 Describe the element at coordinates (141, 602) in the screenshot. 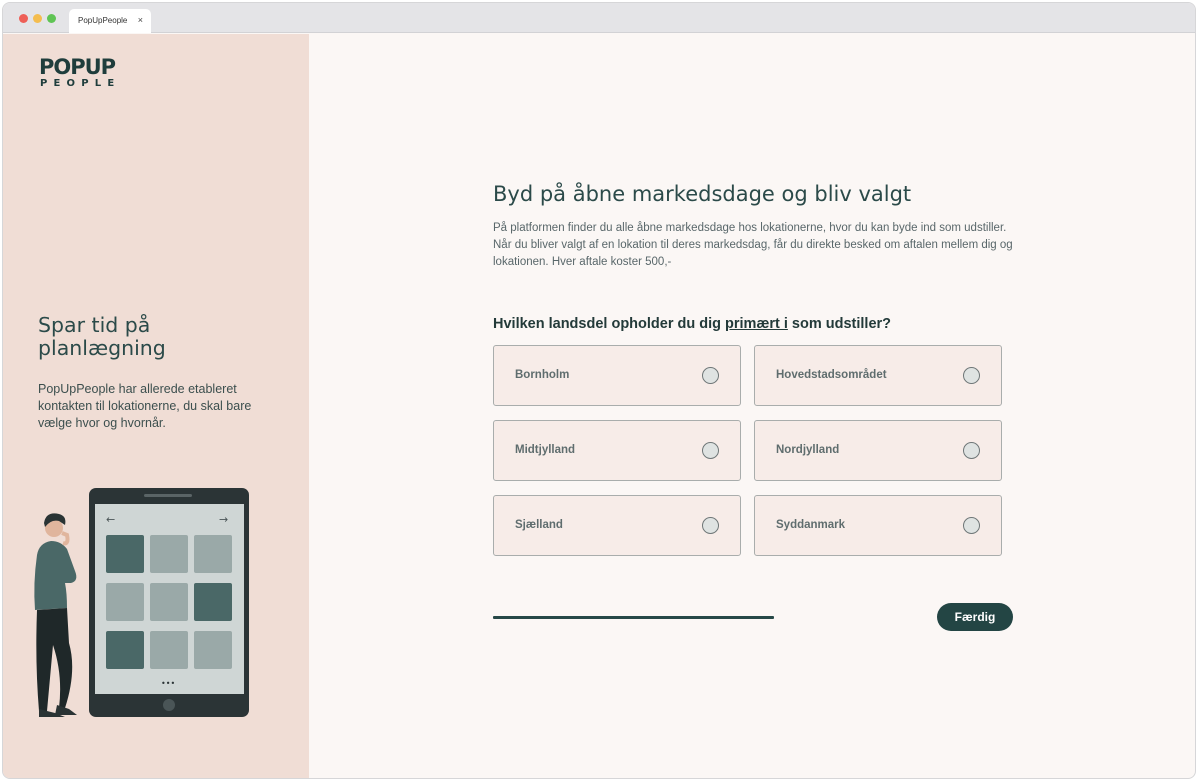

I see `person-with-tablet-illustration: ← → •••` at that location.